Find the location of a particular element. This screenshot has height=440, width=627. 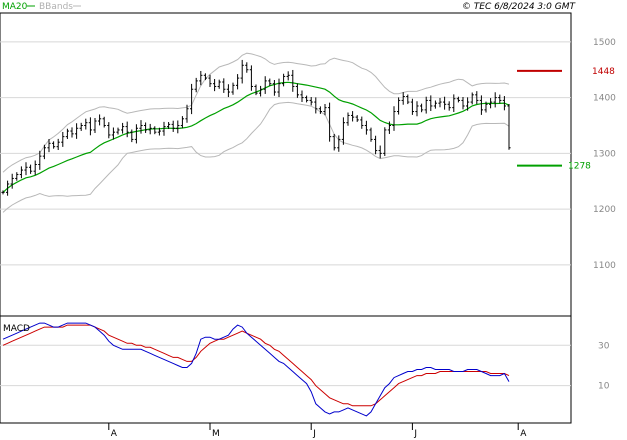

price-tick-label: 1500 is located at coordinates (604, 43).